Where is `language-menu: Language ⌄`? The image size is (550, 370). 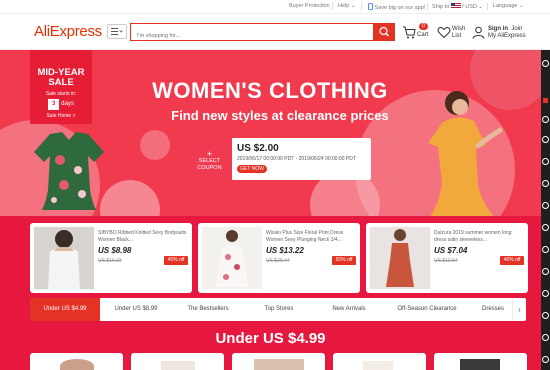
language-menu: Language ⌄ is located at coordinates (508, 6).